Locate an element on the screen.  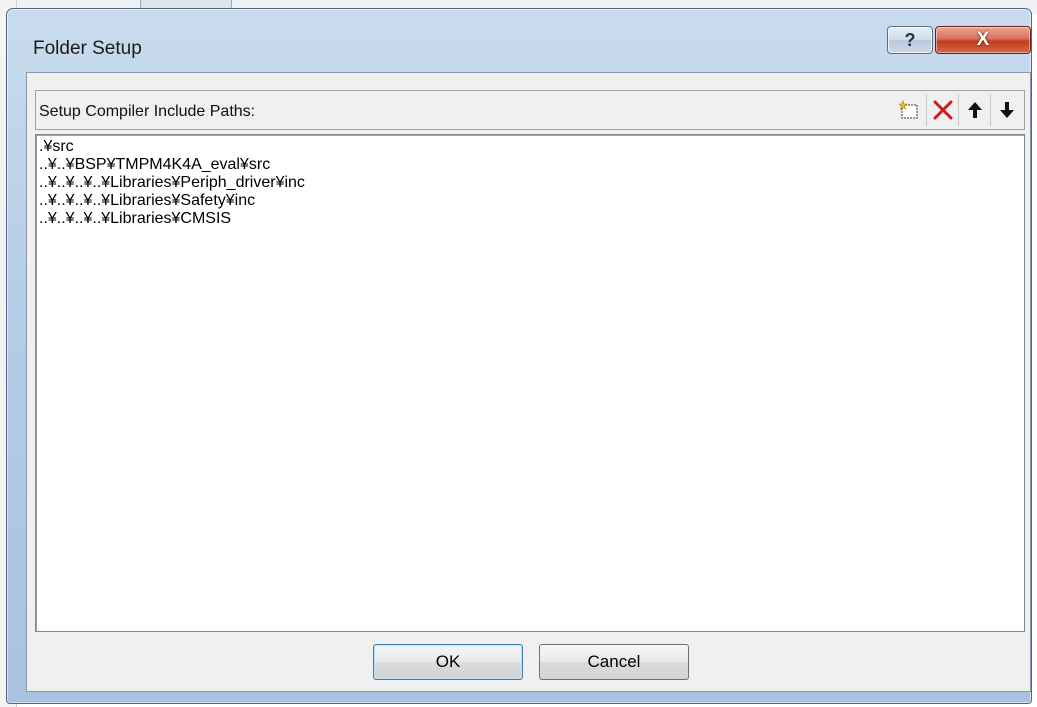
list-item: .¥src is located at coordinates (531, 147).